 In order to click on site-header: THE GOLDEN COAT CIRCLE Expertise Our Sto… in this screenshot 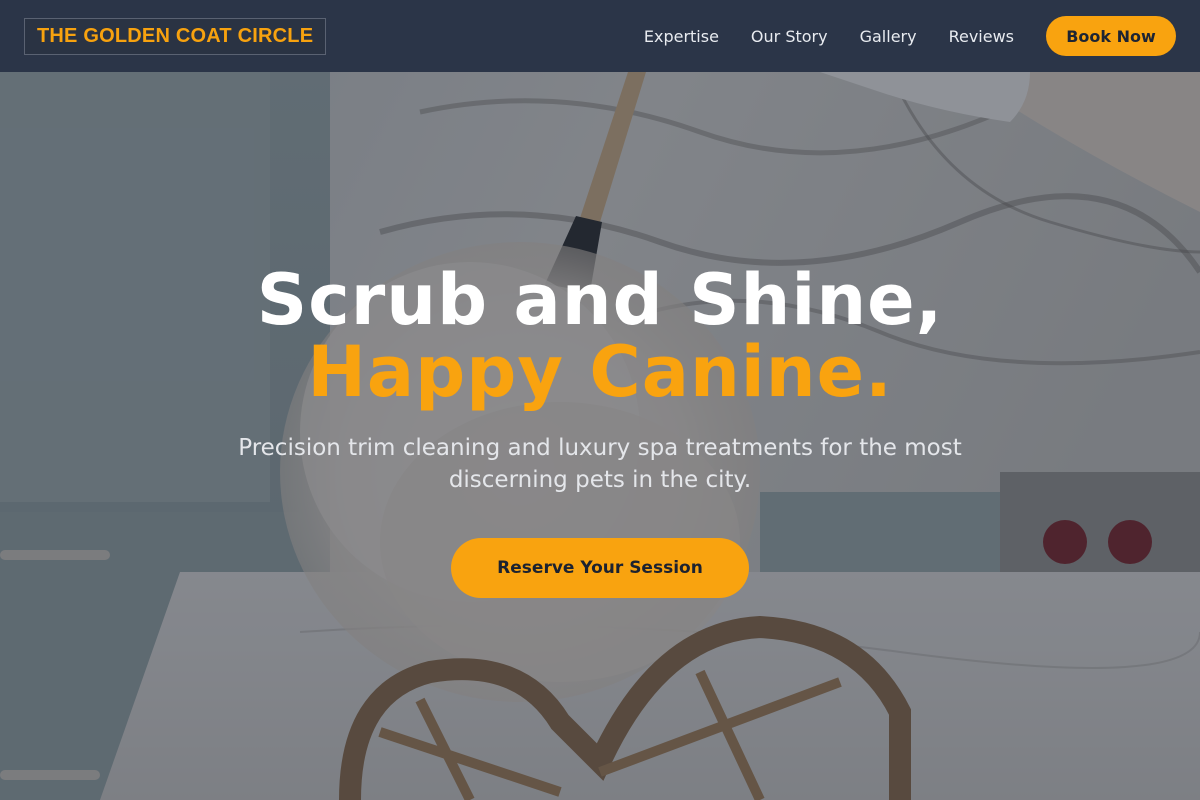, I will do `click(600, 36)`.